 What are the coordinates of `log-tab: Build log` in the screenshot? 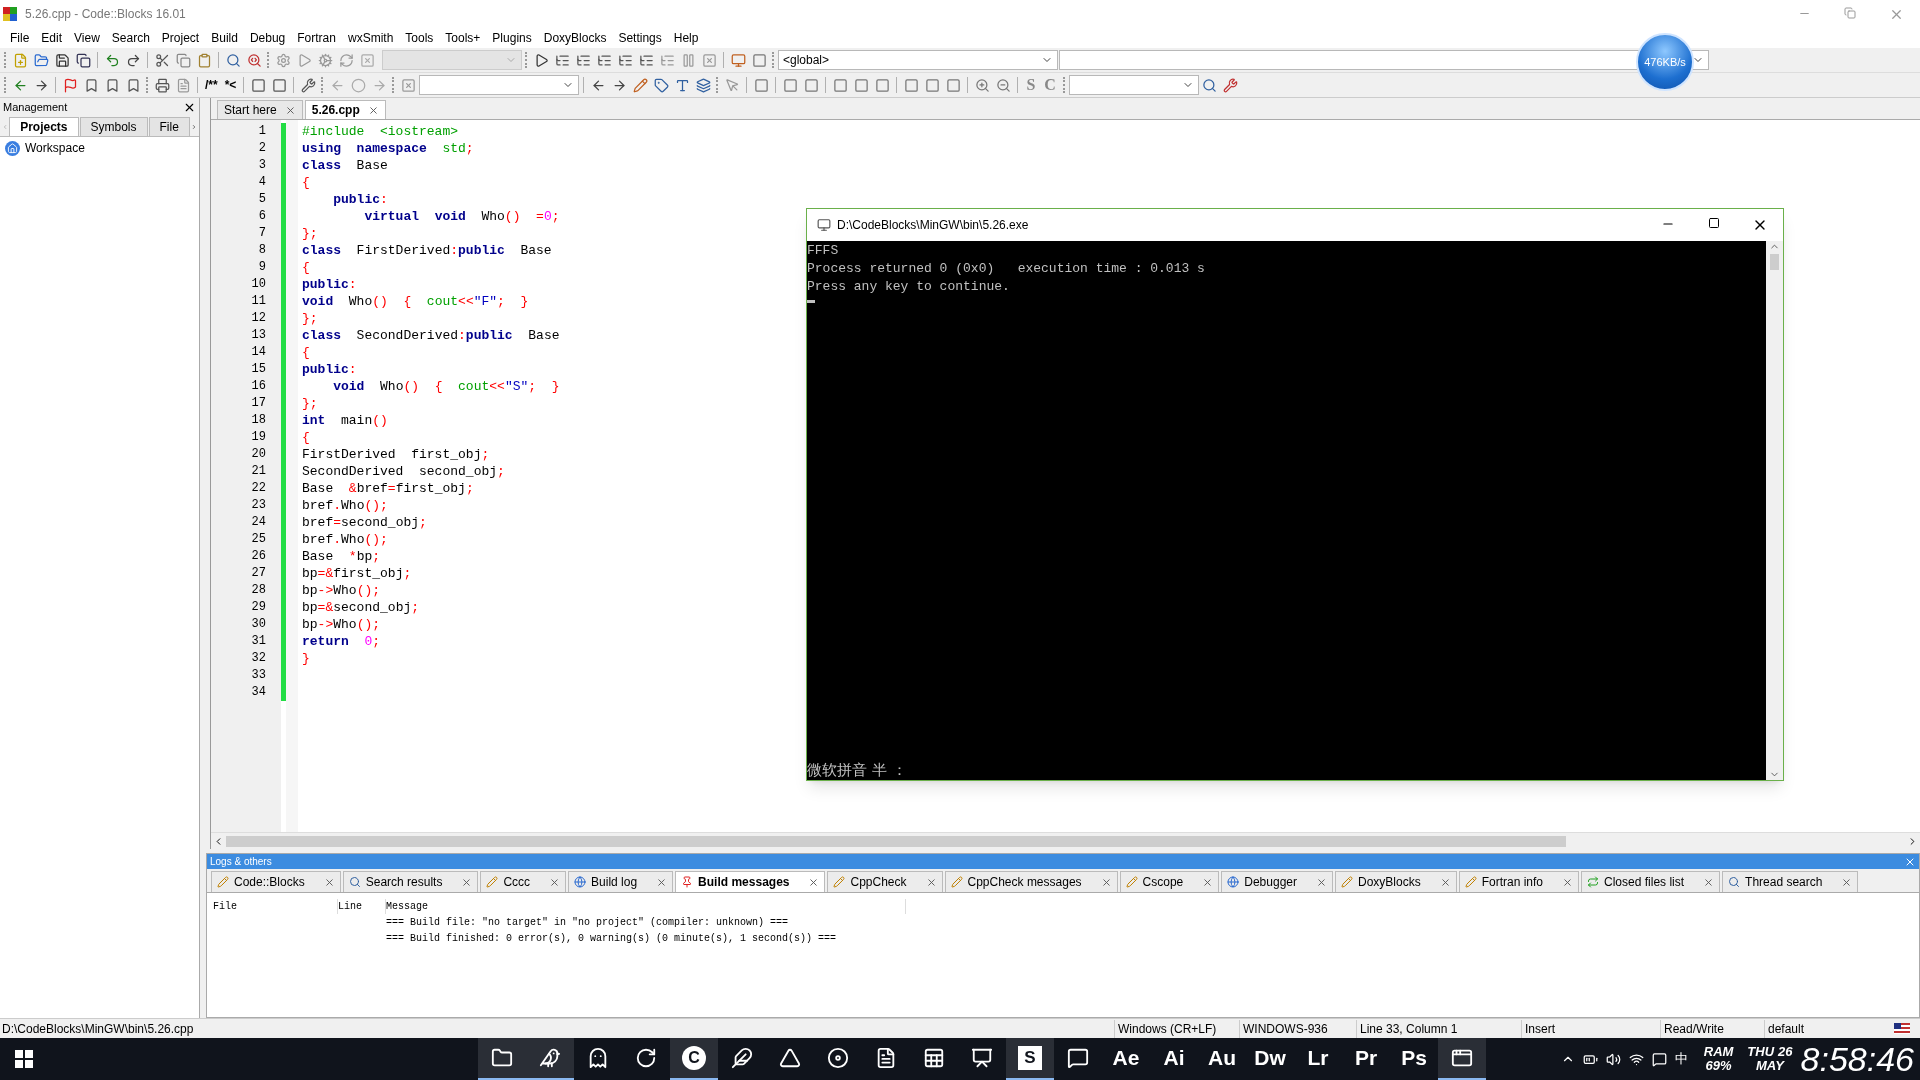 It's located at (621, 881).